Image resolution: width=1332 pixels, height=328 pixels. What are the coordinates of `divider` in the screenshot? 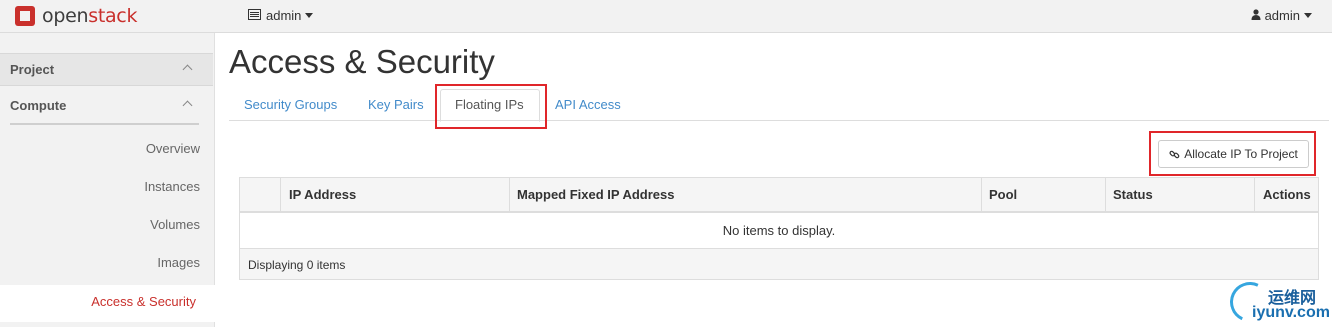 It's located at (104, 124).